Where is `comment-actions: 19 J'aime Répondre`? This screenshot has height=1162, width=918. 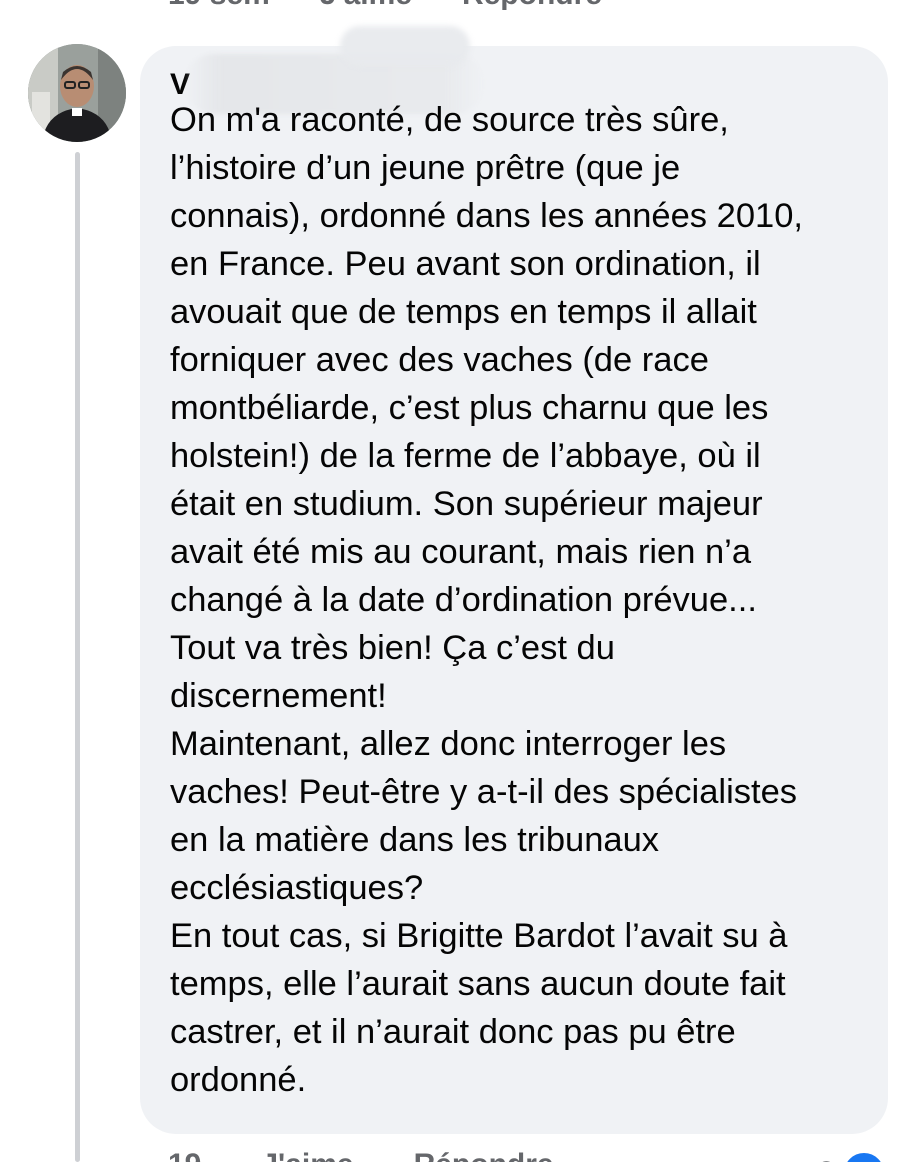 comment-actions: 19 J'aime Répondre is located at coordinates (361, 1155).